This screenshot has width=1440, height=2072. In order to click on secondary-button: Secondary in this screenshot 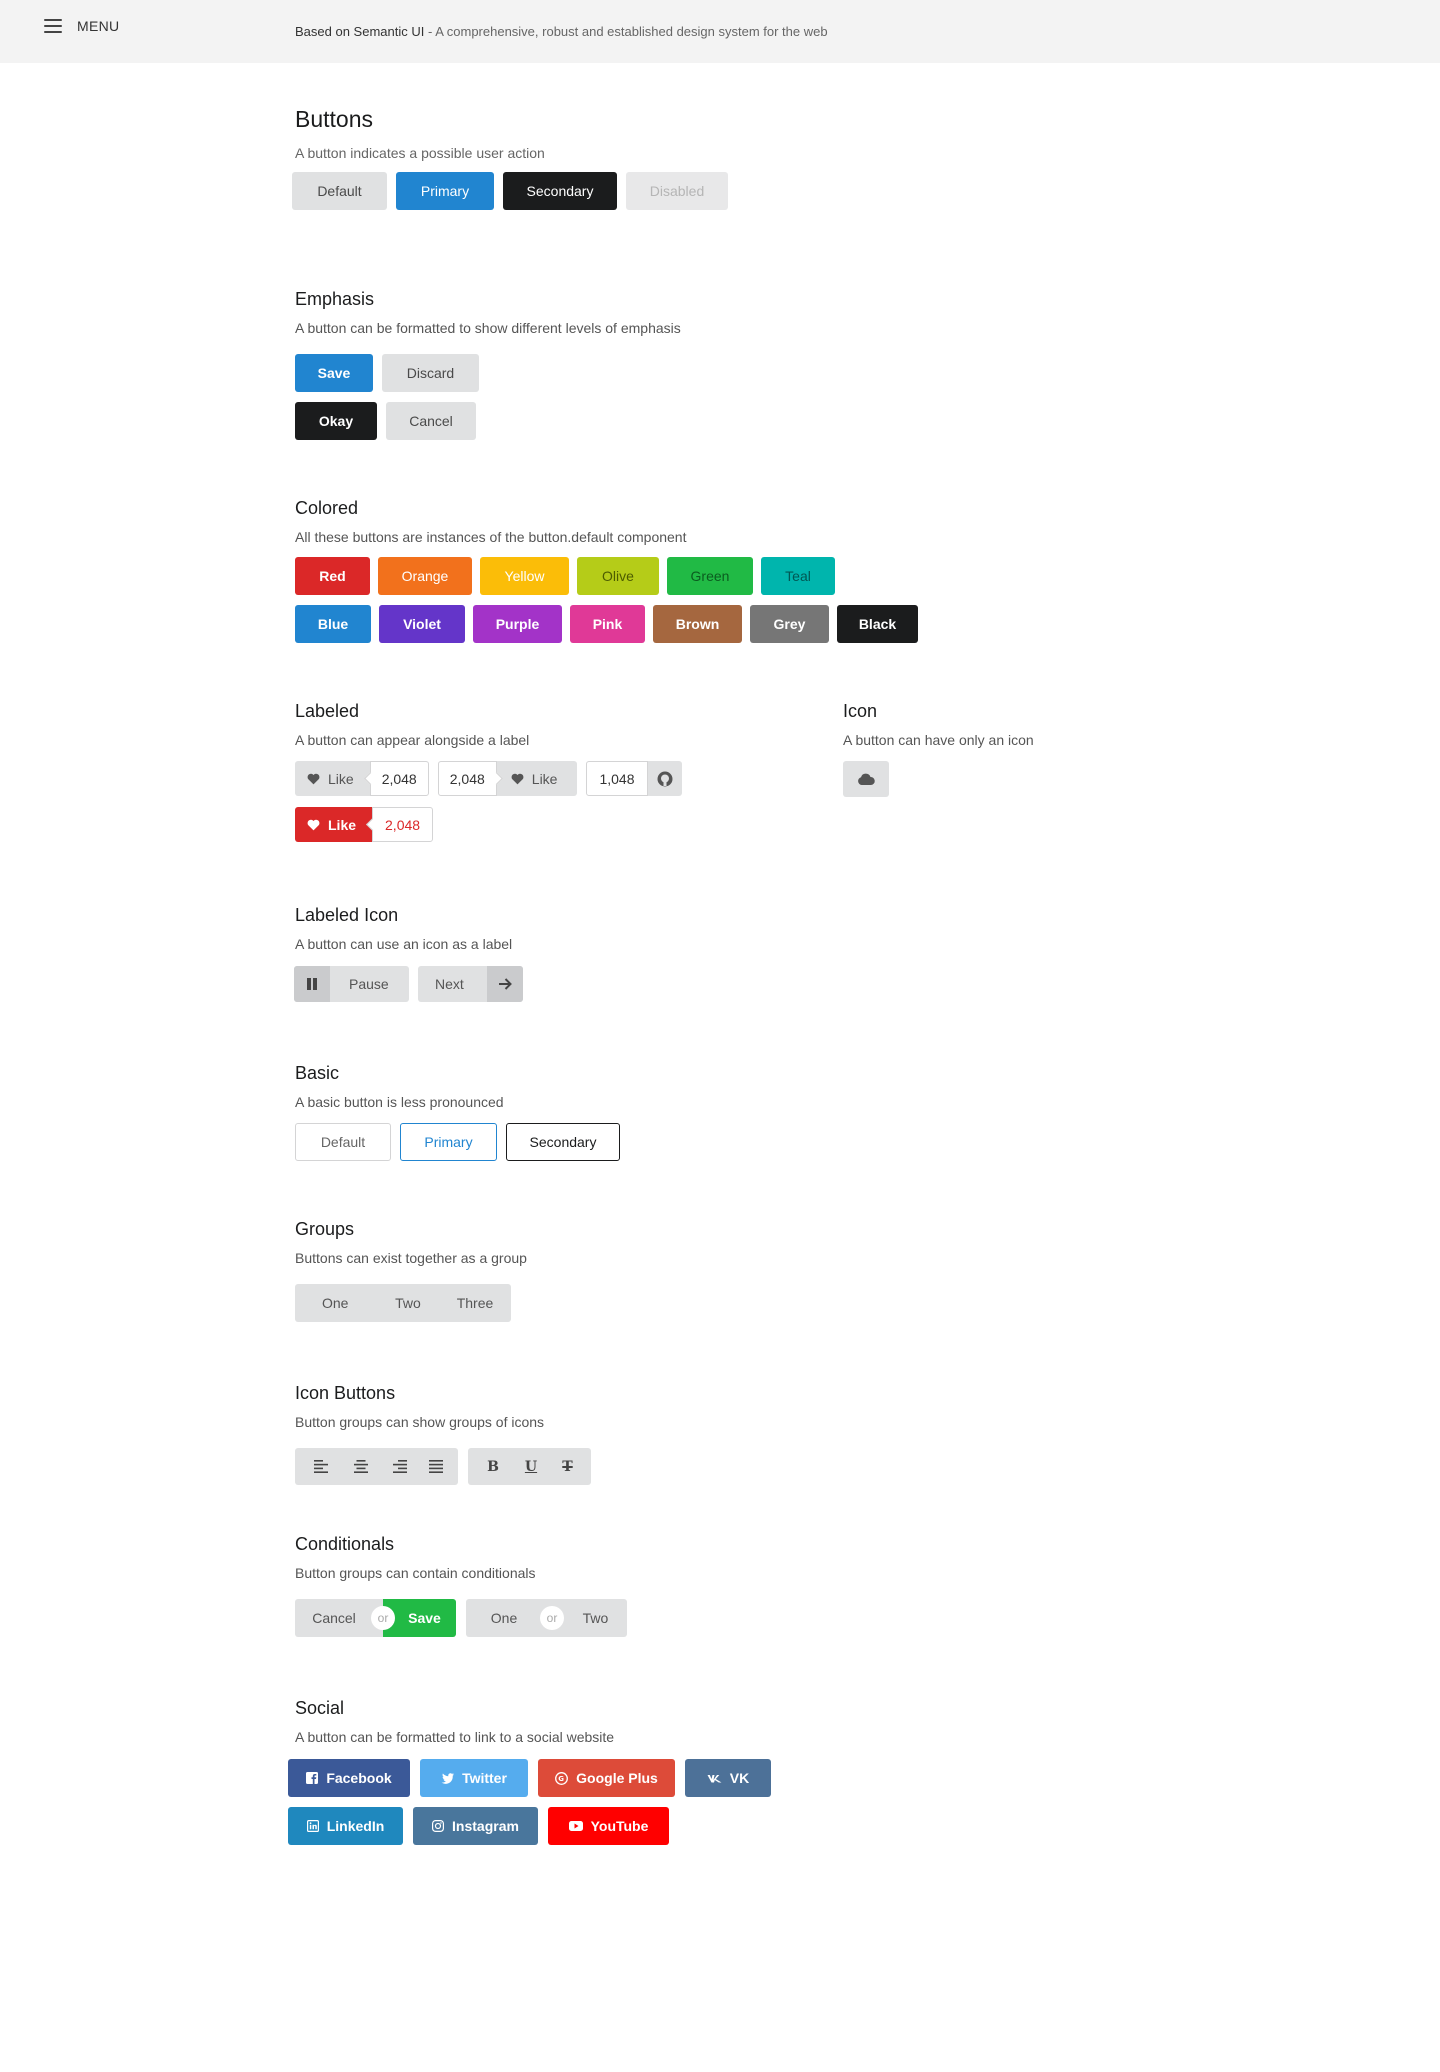, I will do `click(560, 191)`.